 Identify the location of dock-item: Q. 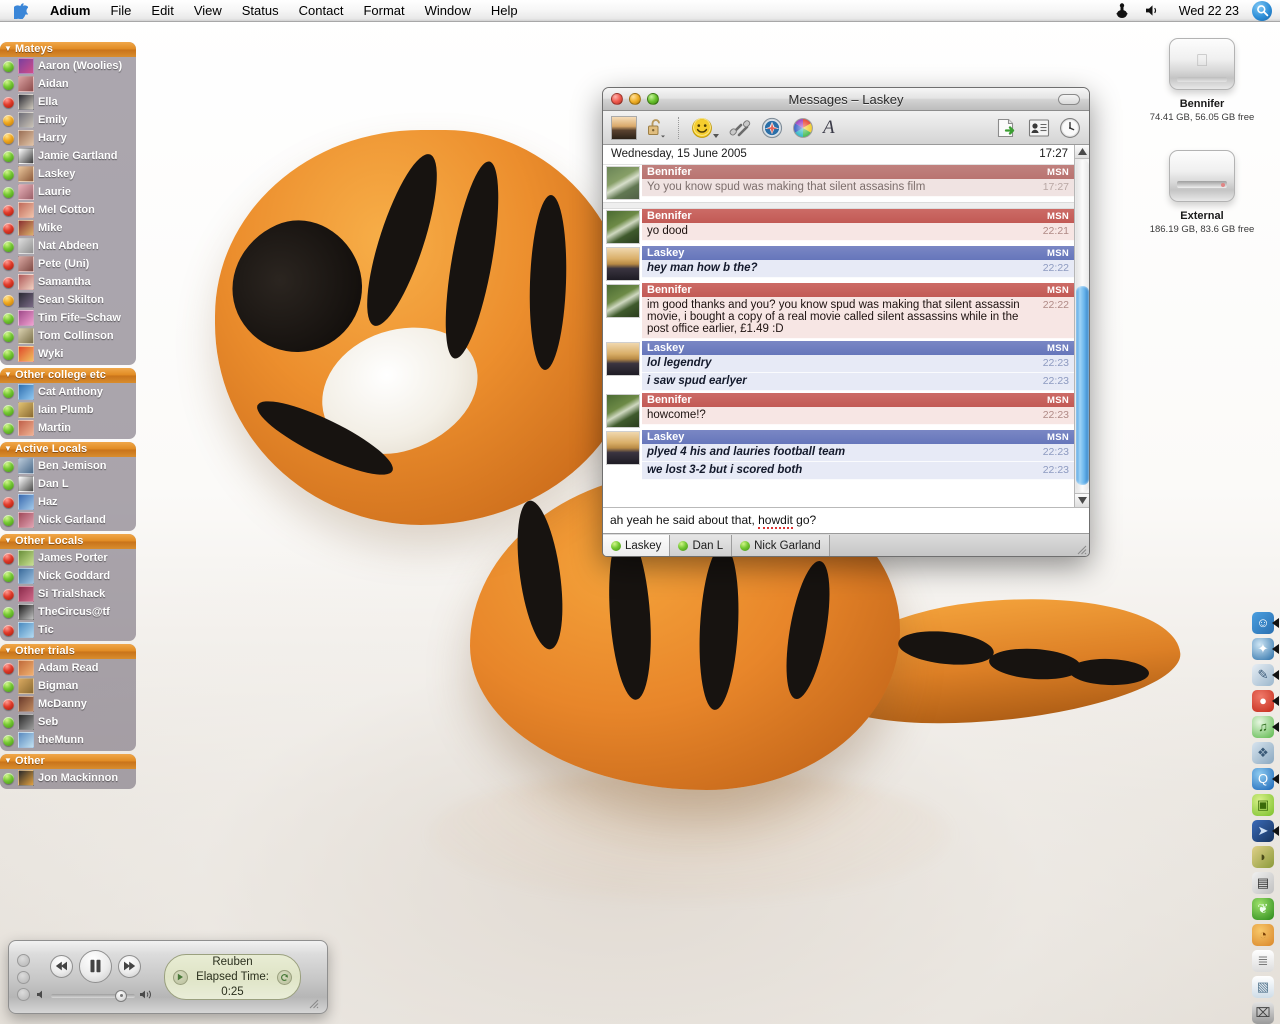
(1263, 778).